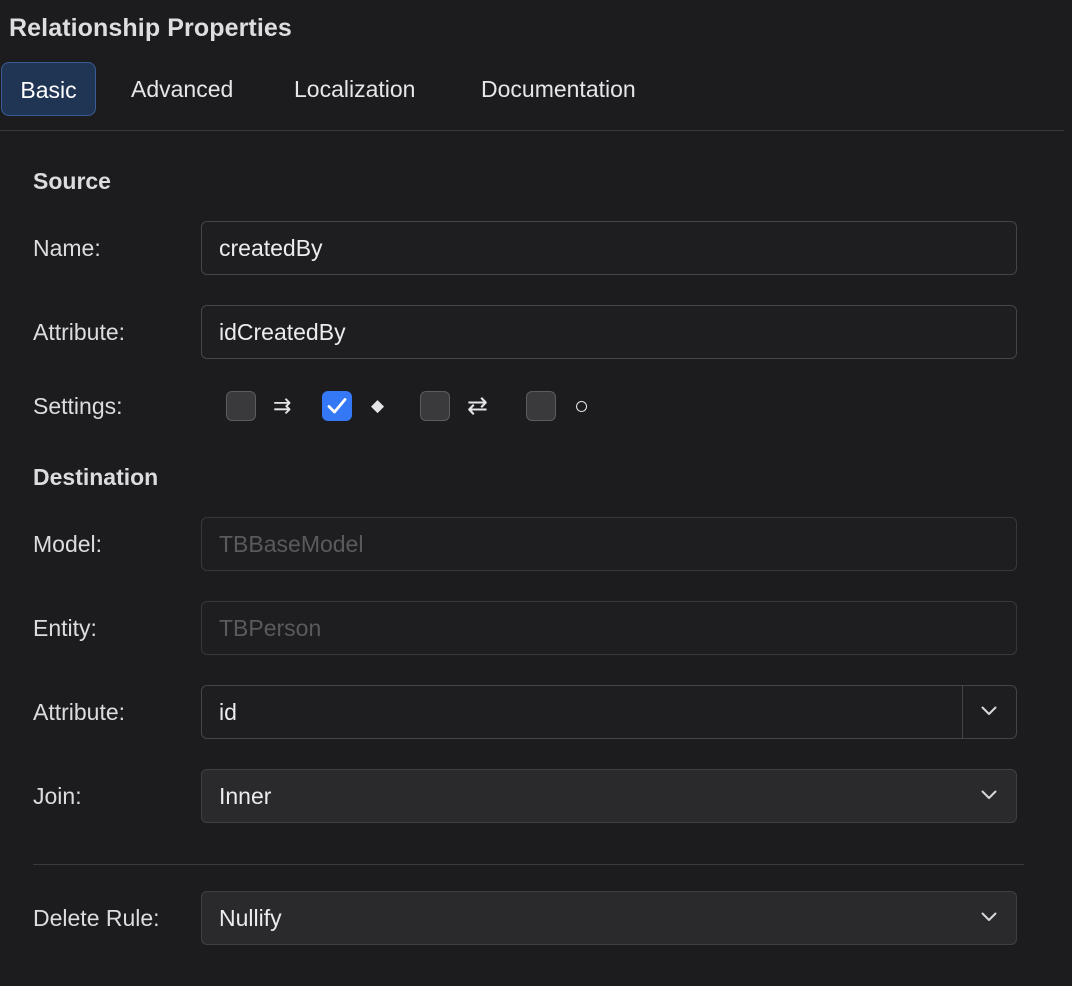  Describe the element at coordinates (378, 405) in the screenshot. I see `diamond-icon: ◆` at that location.